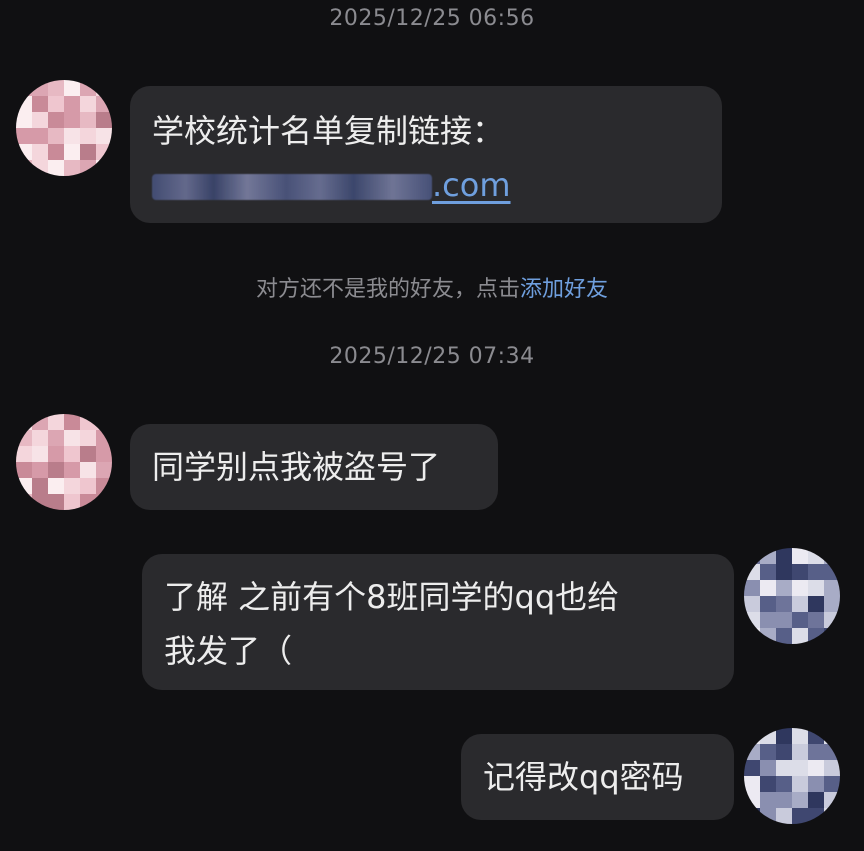 This screenshot has height=851, width=864. What do you see at coordinates (292, 187) in the screenshot?
I see `redacted-url` at bounding box center [292, 187].